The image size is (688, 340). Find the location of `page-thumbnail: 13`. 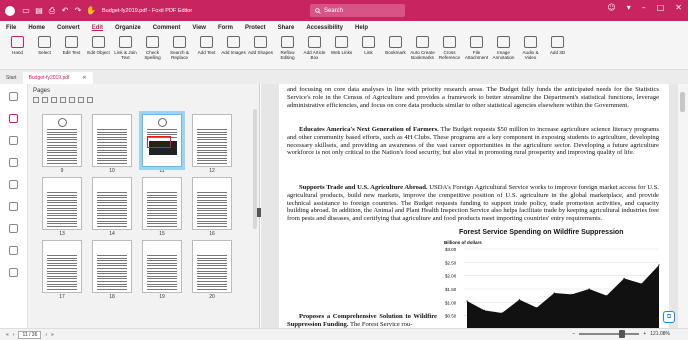

page-thumbnail: 13 is located at coordinates (64, 207).